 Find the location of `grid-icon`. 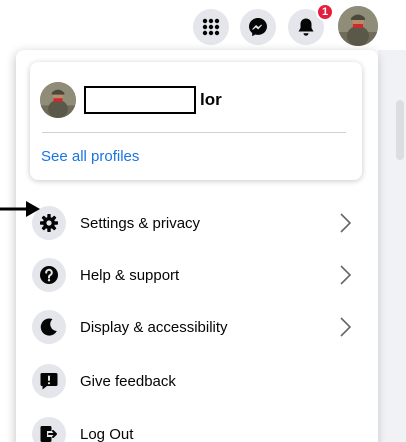

grid-icon is located at coordinates (211, 27).